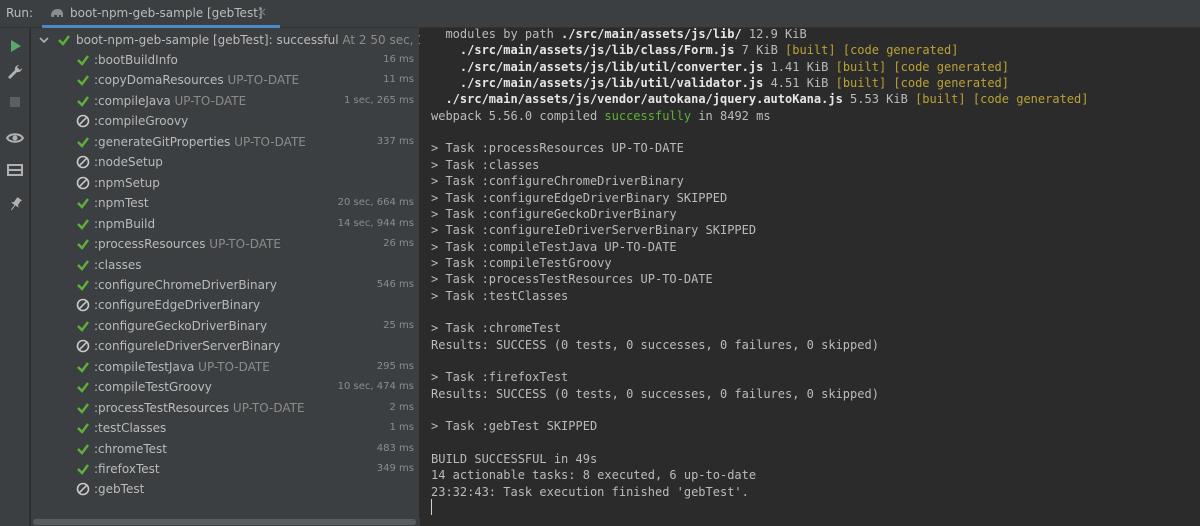 Image resolution: width=1200 pixels, height=526 pixels. What do you see at coordinates (597, 50) in the screenshot?
I see `console-text: ./src/main/assets/js/lib/class/Form.js` at bounding box center [597, 50].